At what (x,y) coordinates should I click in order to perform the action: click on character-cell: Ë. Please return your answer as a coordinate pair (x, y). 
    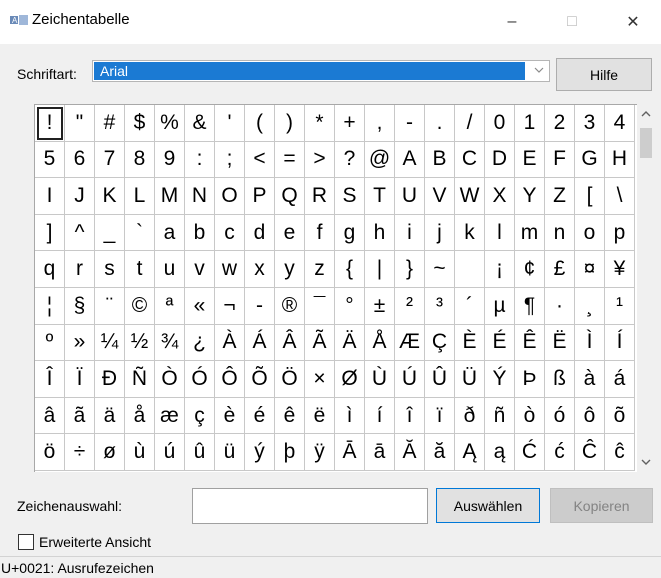
    Looking at the image, I should click on (560, 343).